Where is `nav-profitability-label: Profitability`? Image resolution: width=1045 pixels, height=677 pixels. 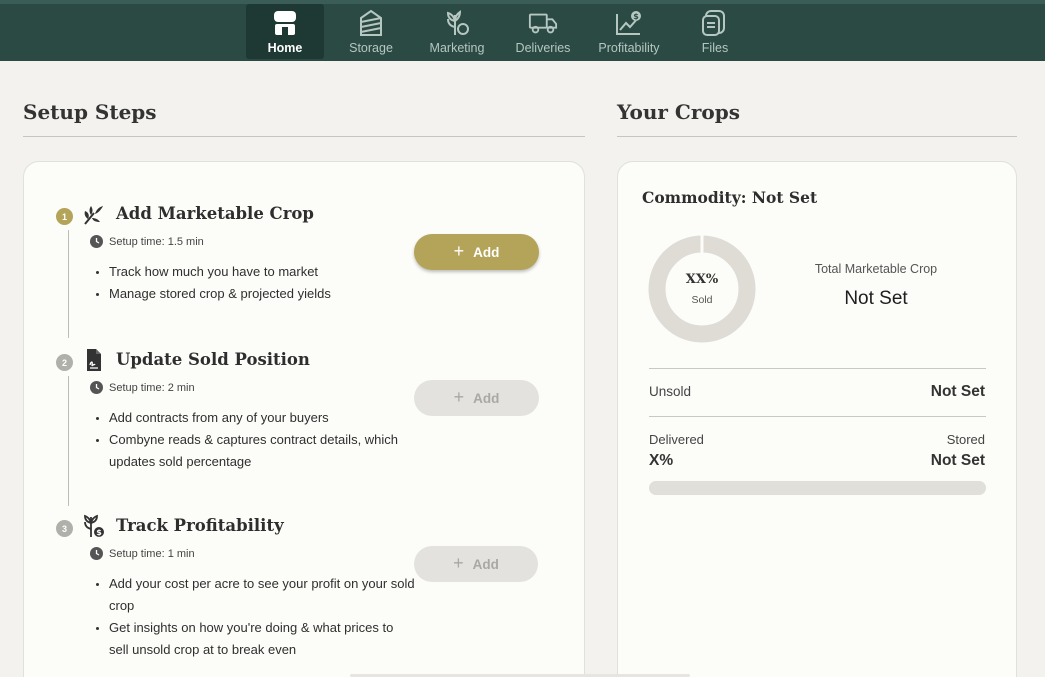 nav-profitability-label: Profitability is located at coordinates (629, 48).